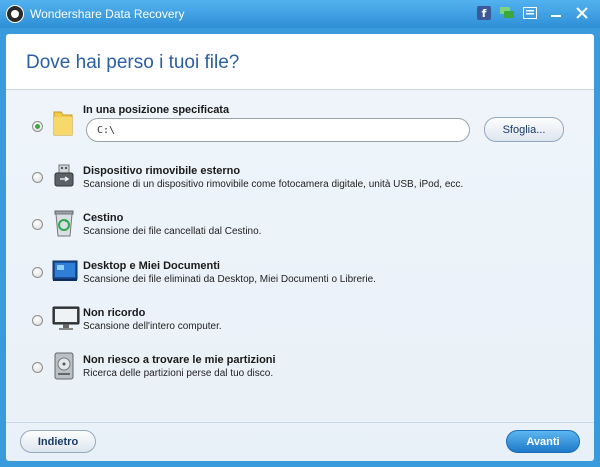  Describe the element at coordinates (530, 13) in the screenshot. I see `menu-icon` at that location.